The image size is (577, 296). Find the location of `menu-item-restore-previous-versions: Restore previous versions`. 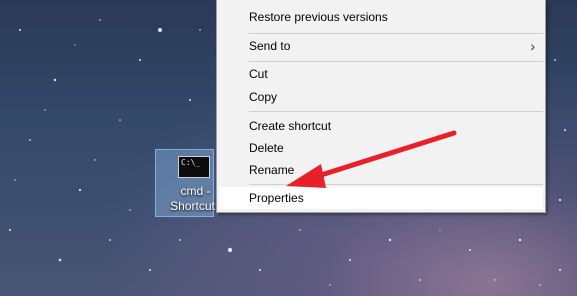

menu-item-restore-previous-versions: Restore previous versions is located at coordinates (381, 17).